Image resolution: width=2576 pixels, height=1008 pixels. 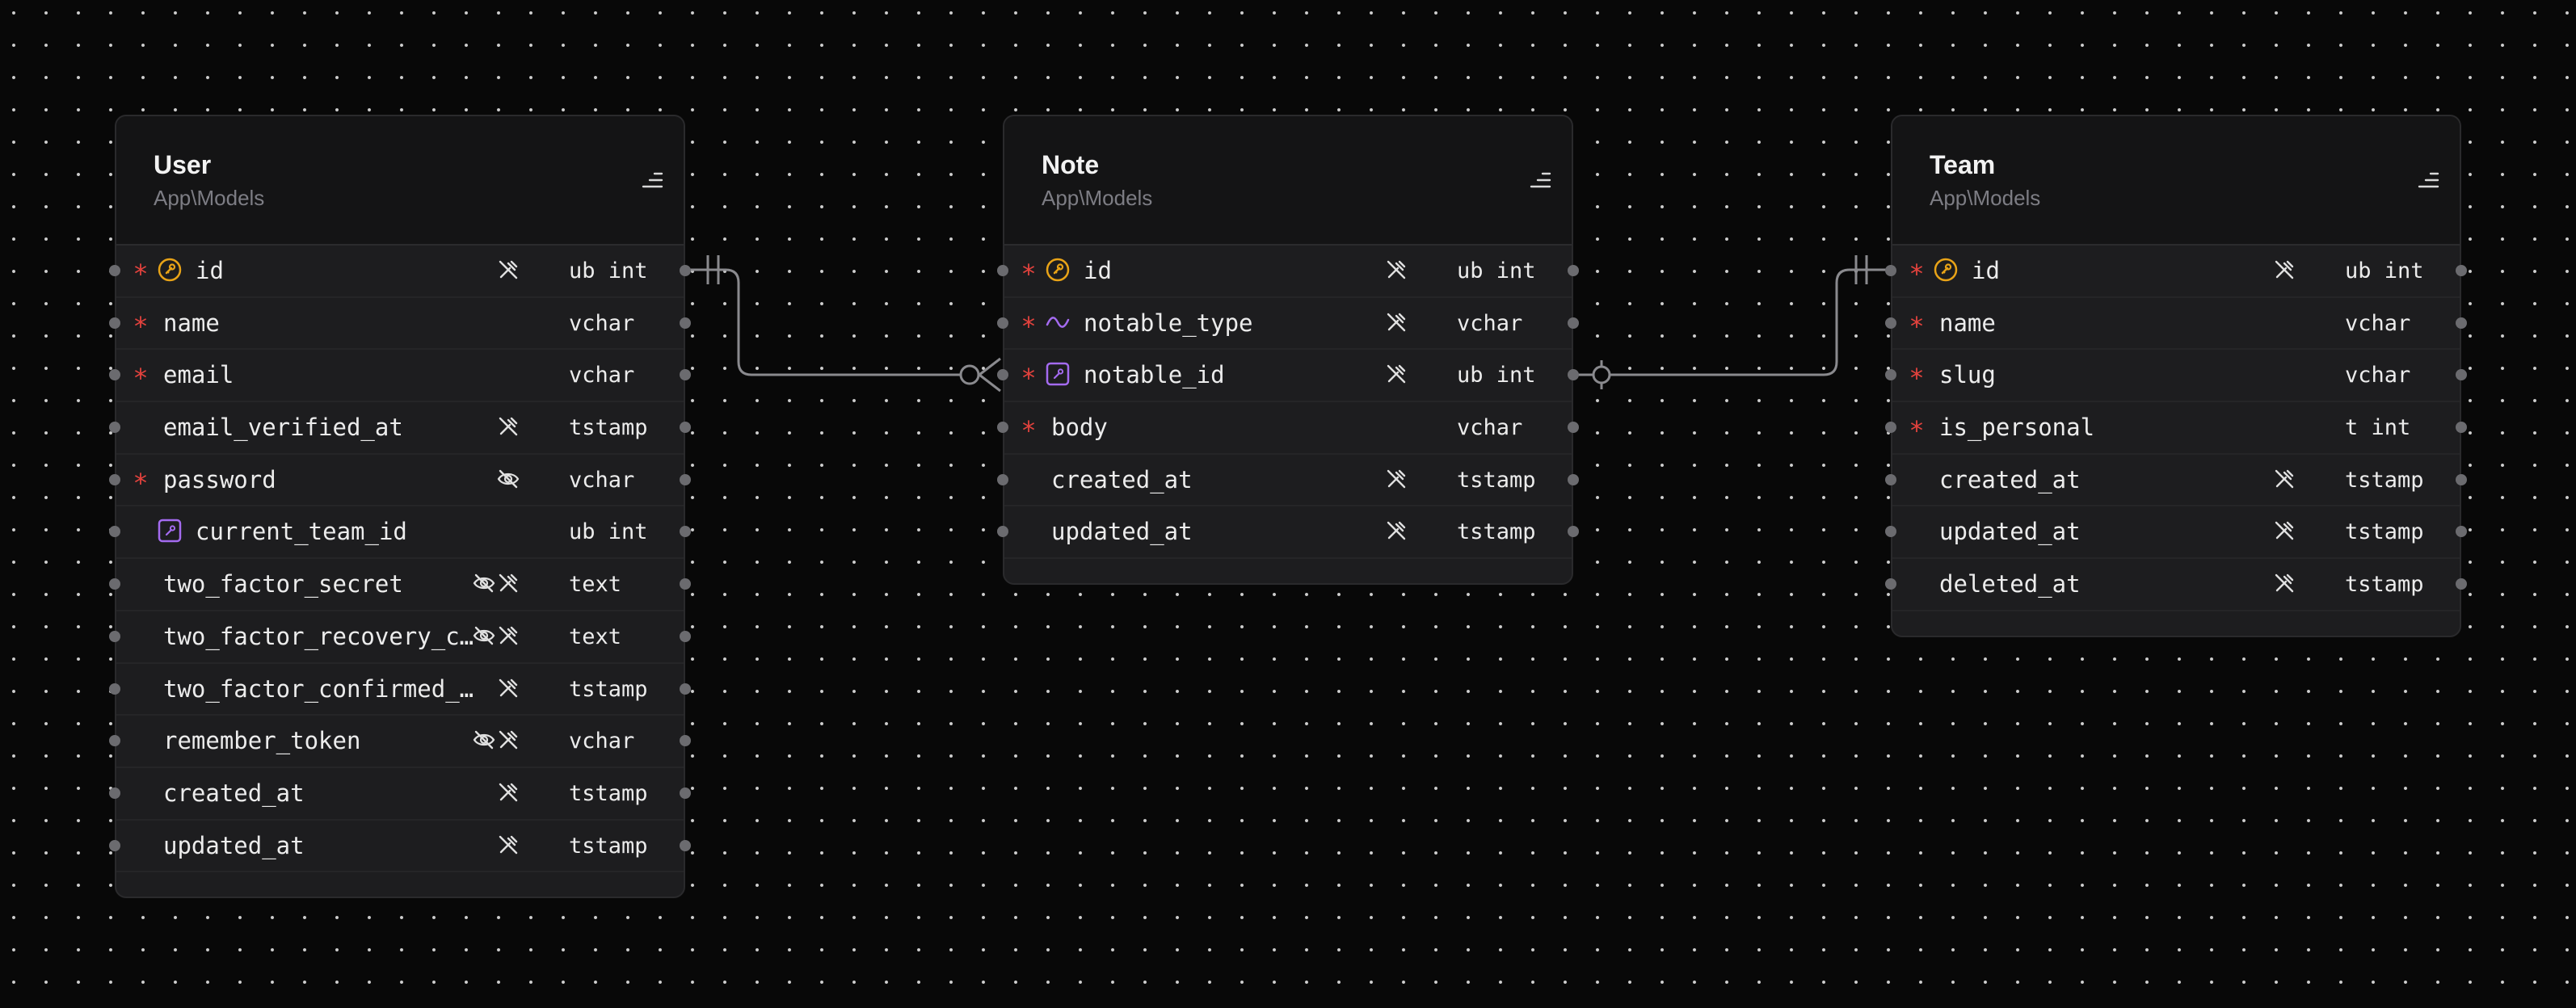 What do you see at coordinates (400, 533) in the screenshot?
I see `field-row: current_team_id ub int` at bounding box center [400, 533].